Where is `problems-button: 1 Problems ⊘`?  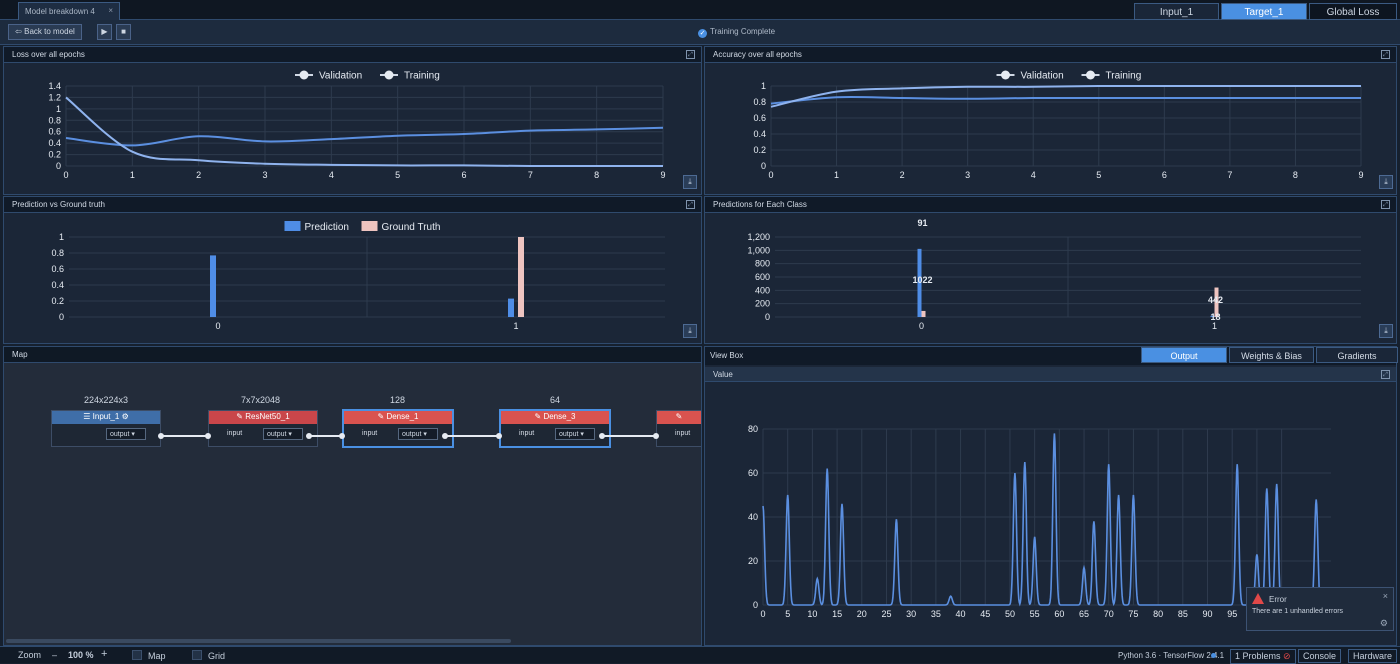 problems-button: 1 Problems ⊘ is located at coordinates (1263, 656).